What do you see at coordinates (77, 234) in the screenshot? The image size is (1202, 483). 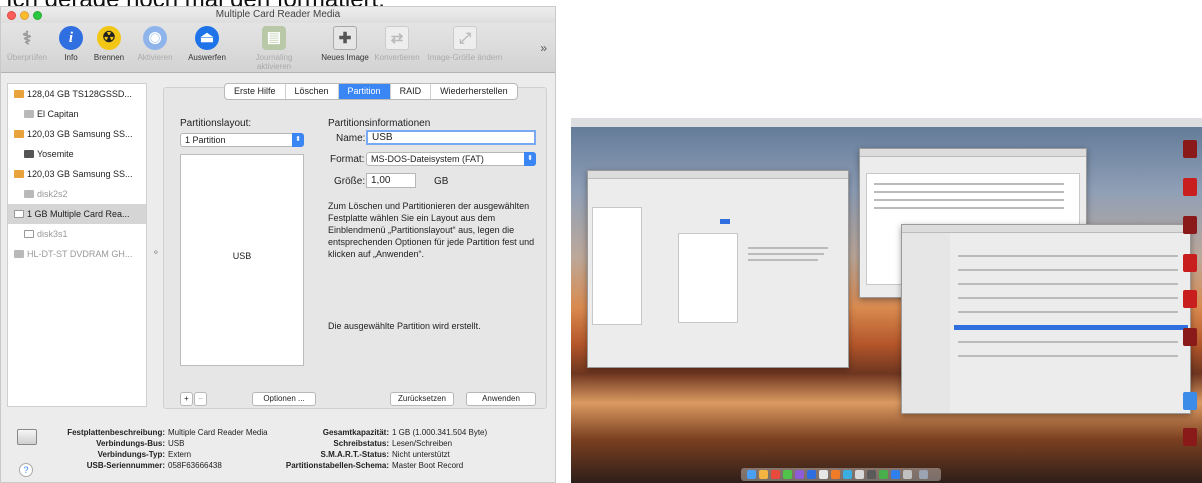 I see `sidebar-item-disk3s1: disk3s1` at bounding box center [77, 234].